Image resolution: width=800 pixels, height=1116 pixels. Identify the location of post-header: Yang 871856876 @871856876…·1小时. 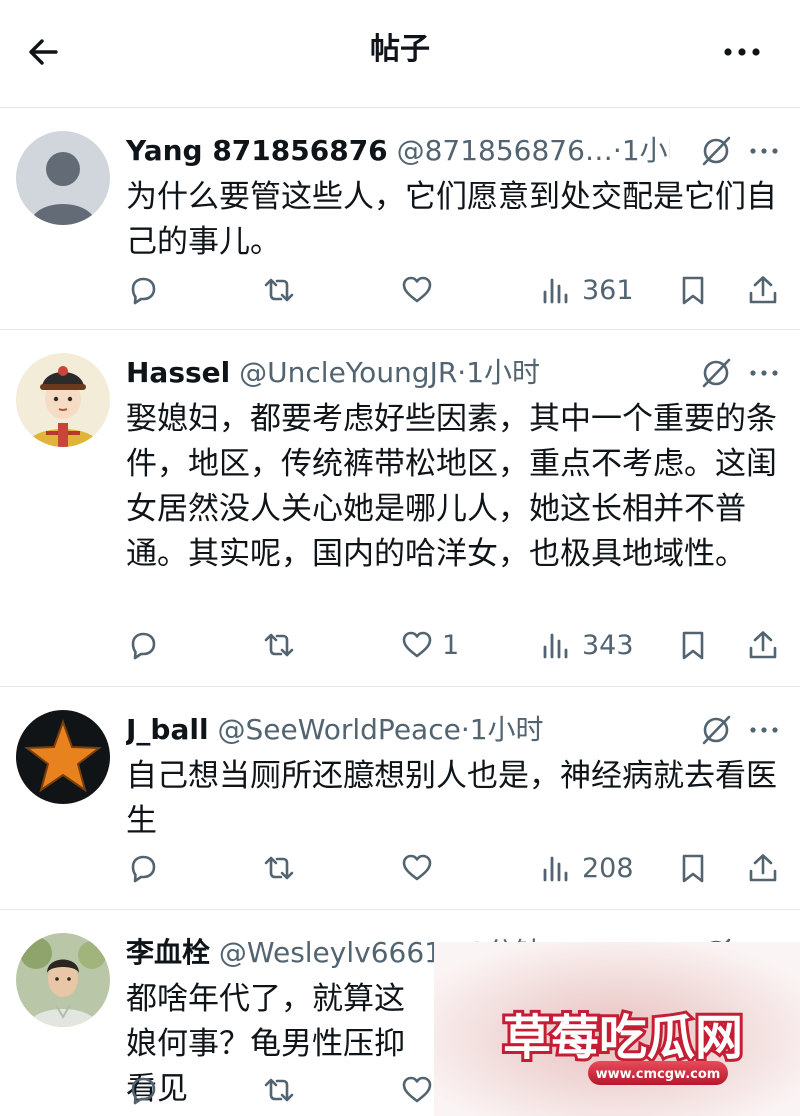
(398, 151).